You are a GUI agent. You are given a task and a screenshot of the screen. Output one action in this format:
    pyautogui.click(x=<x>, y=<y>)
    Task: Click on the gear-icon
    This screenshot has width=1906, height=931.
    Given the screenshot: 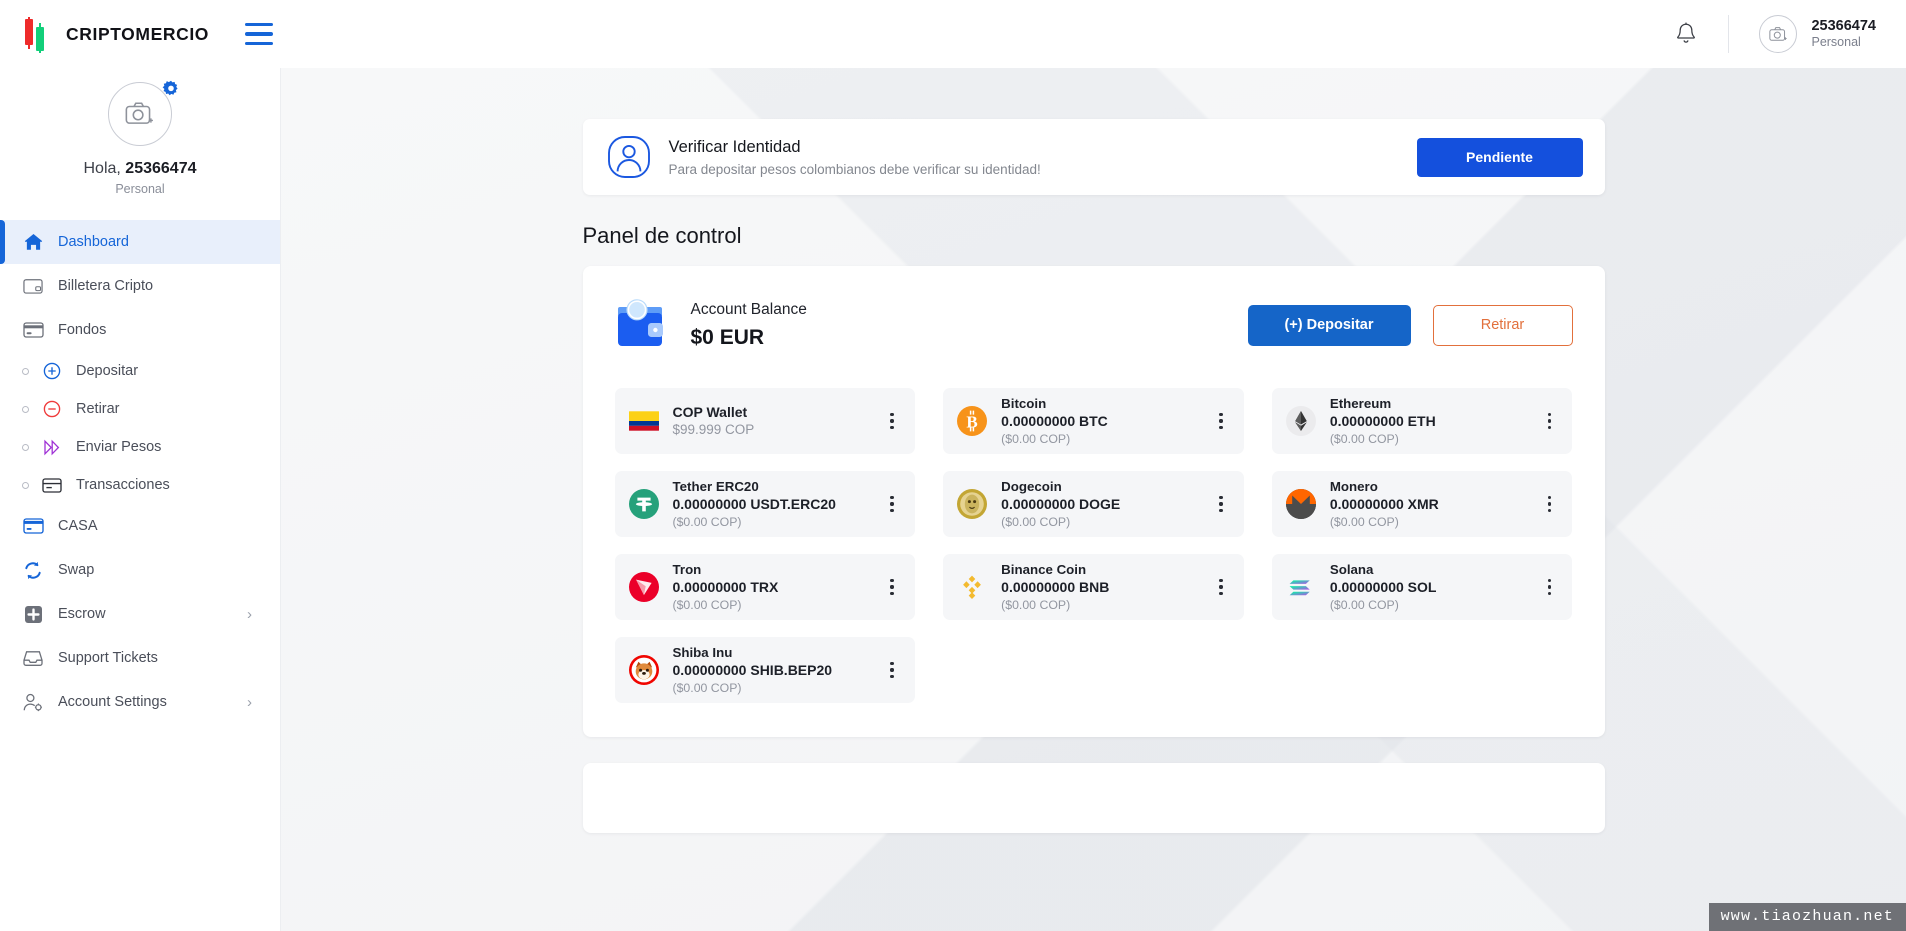 What is the action you would take?
    pyautogui.click(x=171, y=89)
    